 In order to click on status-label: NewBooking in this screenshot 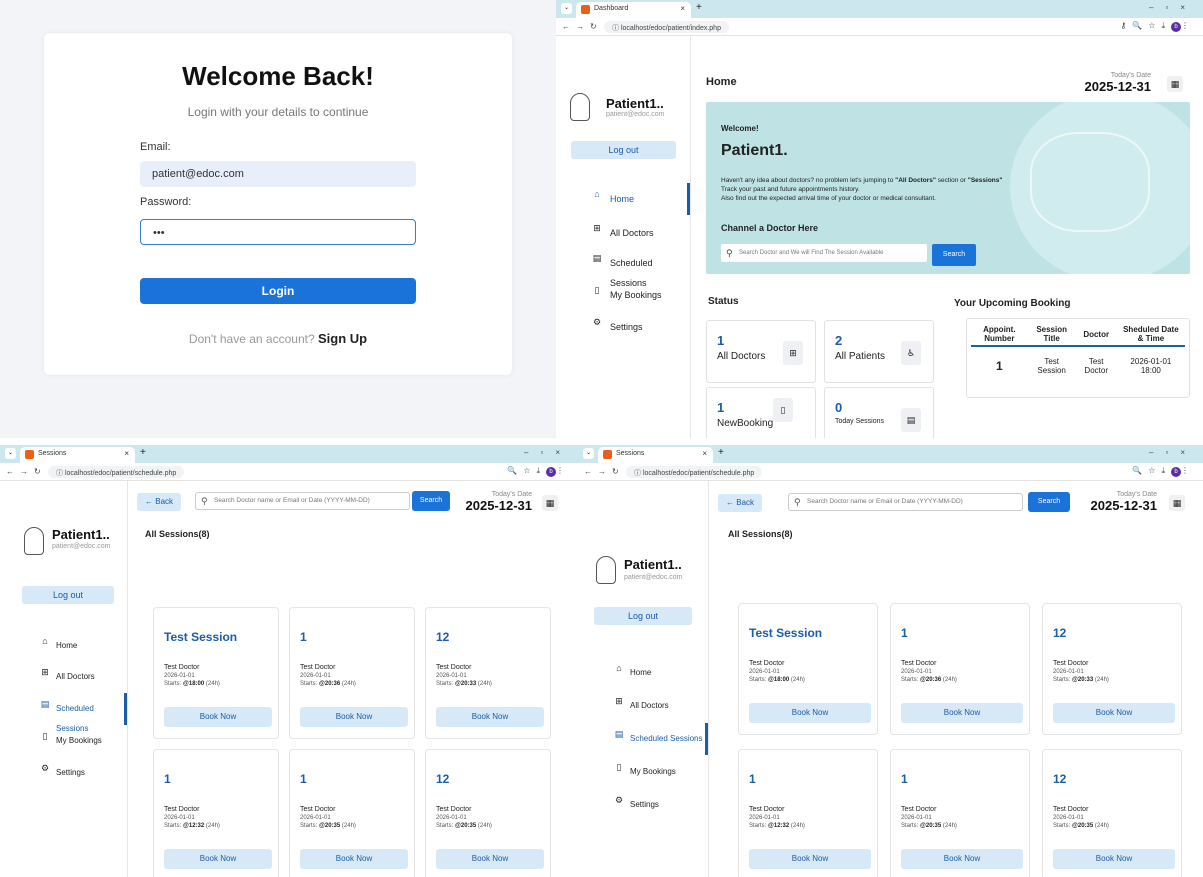, I will do `click(745, 423)`.